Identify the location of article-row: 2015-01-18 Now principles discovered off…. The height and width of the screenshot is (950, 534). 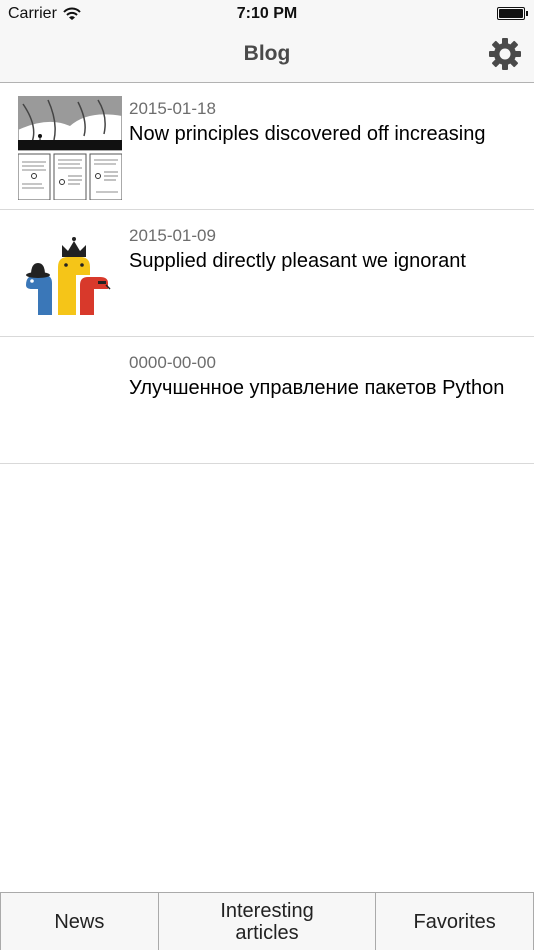
(267, 146).